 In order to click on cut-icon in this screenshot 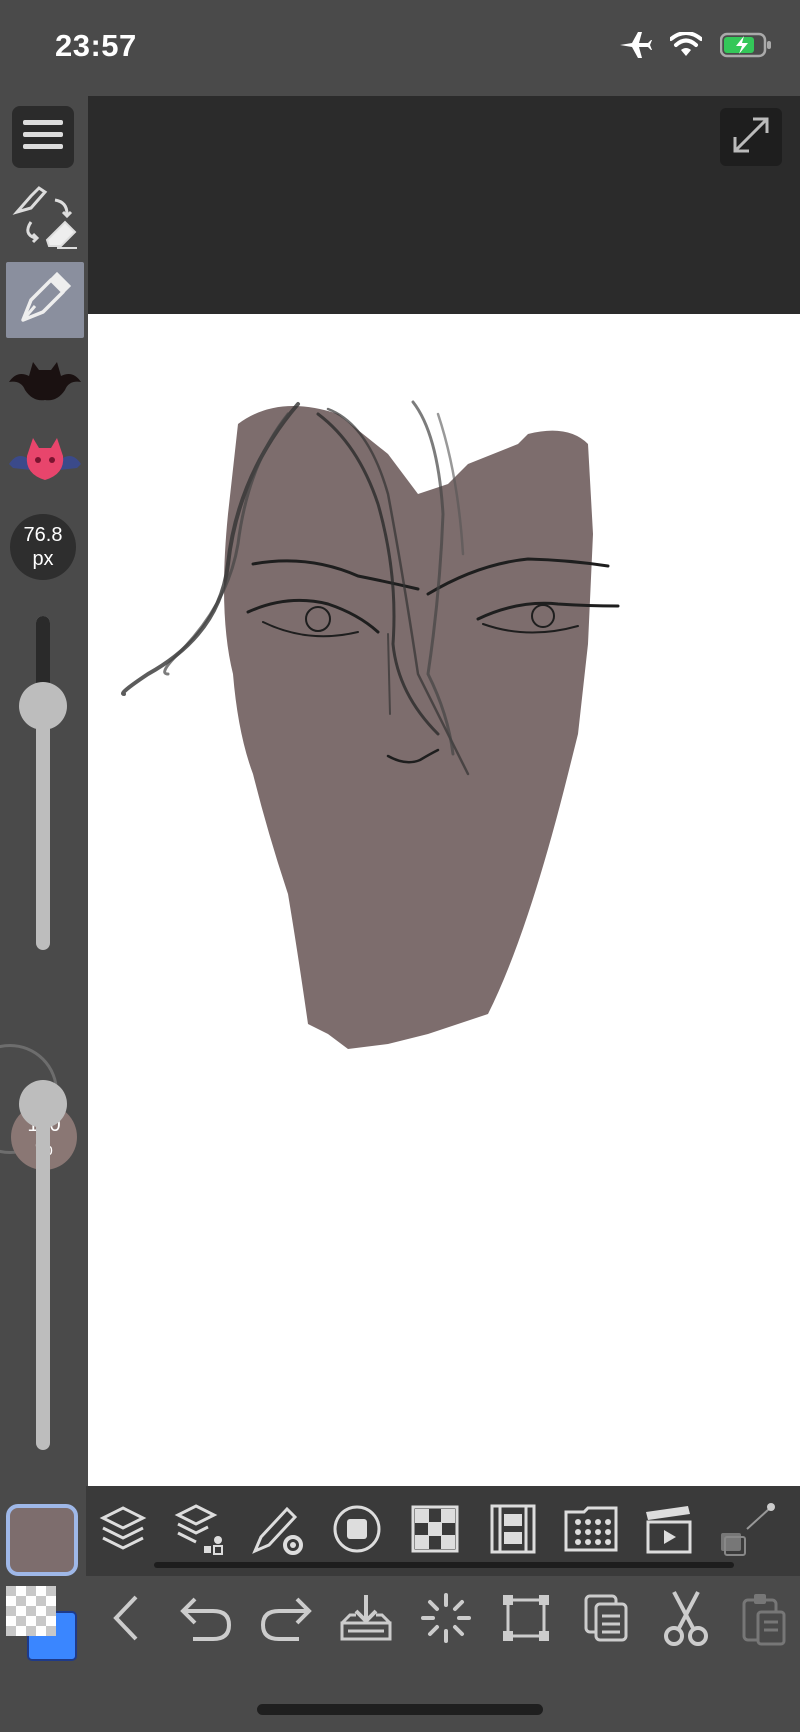, I will do `click(686, 1620)`.